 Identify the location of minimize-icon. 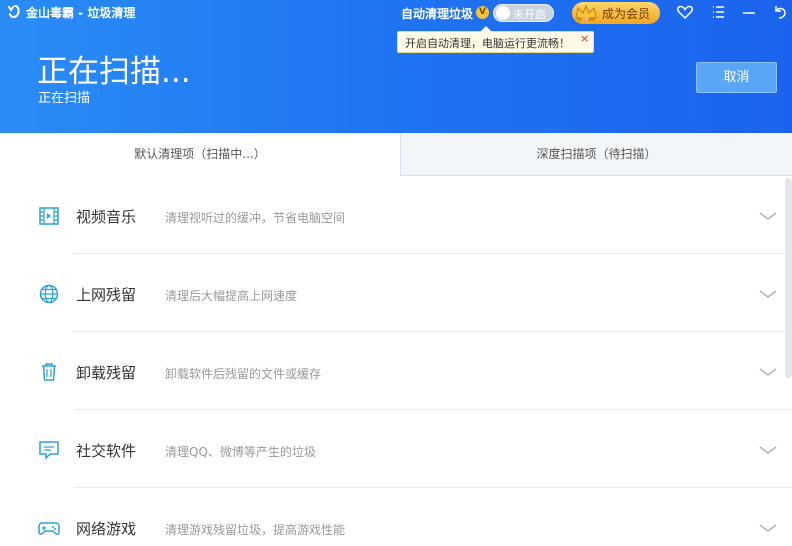
(749, 12).